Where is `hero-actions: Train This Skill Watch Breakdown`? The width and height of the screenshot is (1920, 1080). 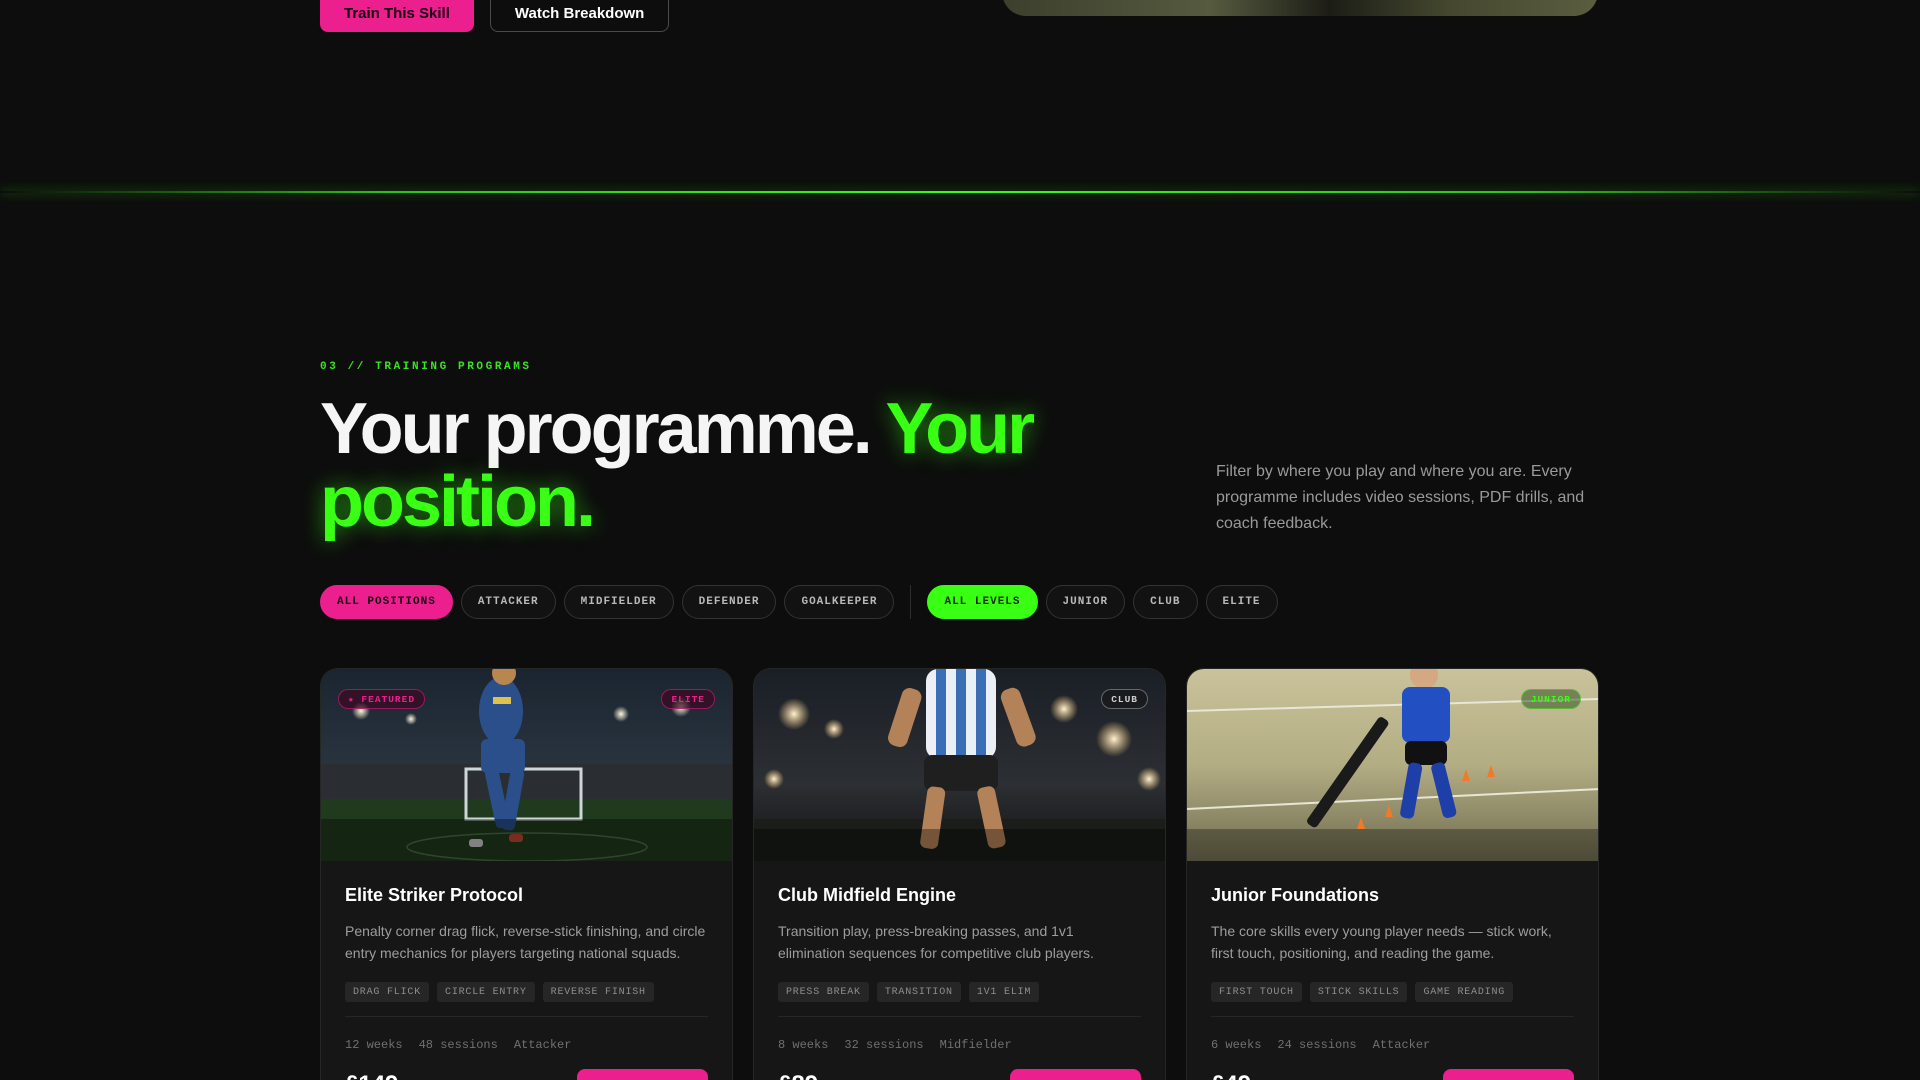 hero-actions: Train This Skill Watch Breakdown is located at coordinates (495, 16).